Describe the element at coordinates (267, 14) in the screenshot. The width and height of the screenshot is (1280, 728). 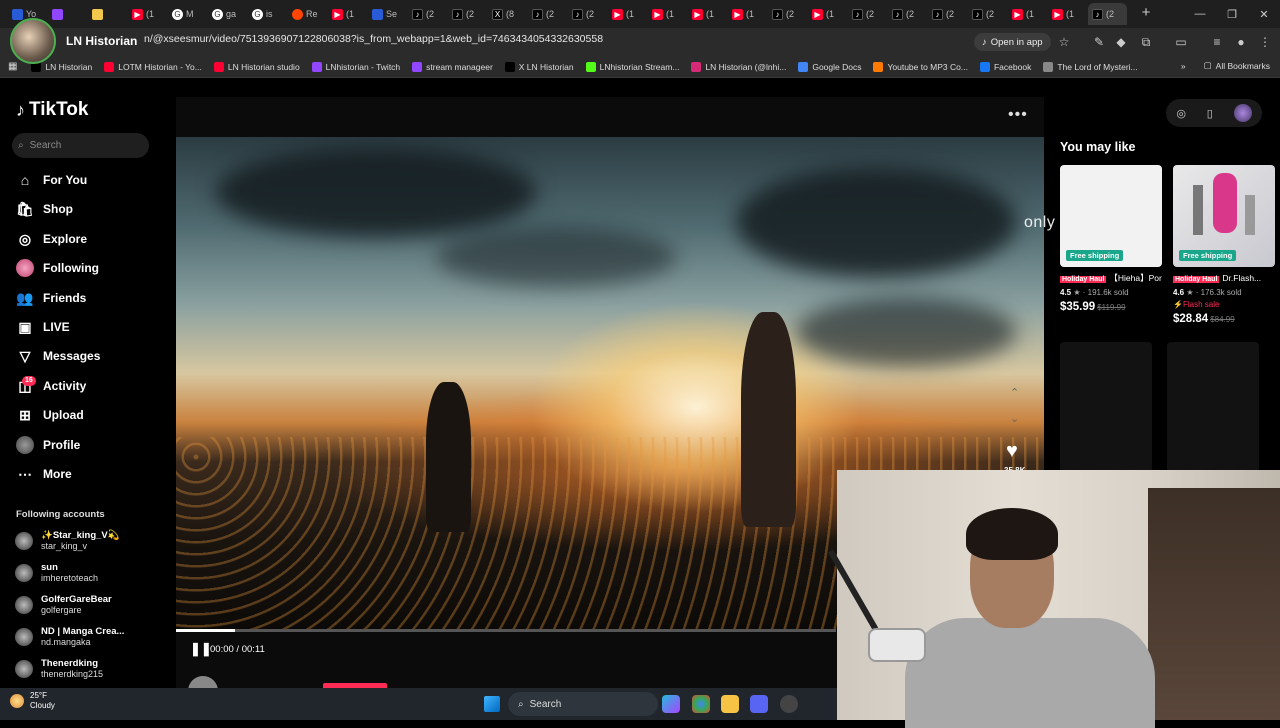
I see `browser-tab: Gis` at that location.